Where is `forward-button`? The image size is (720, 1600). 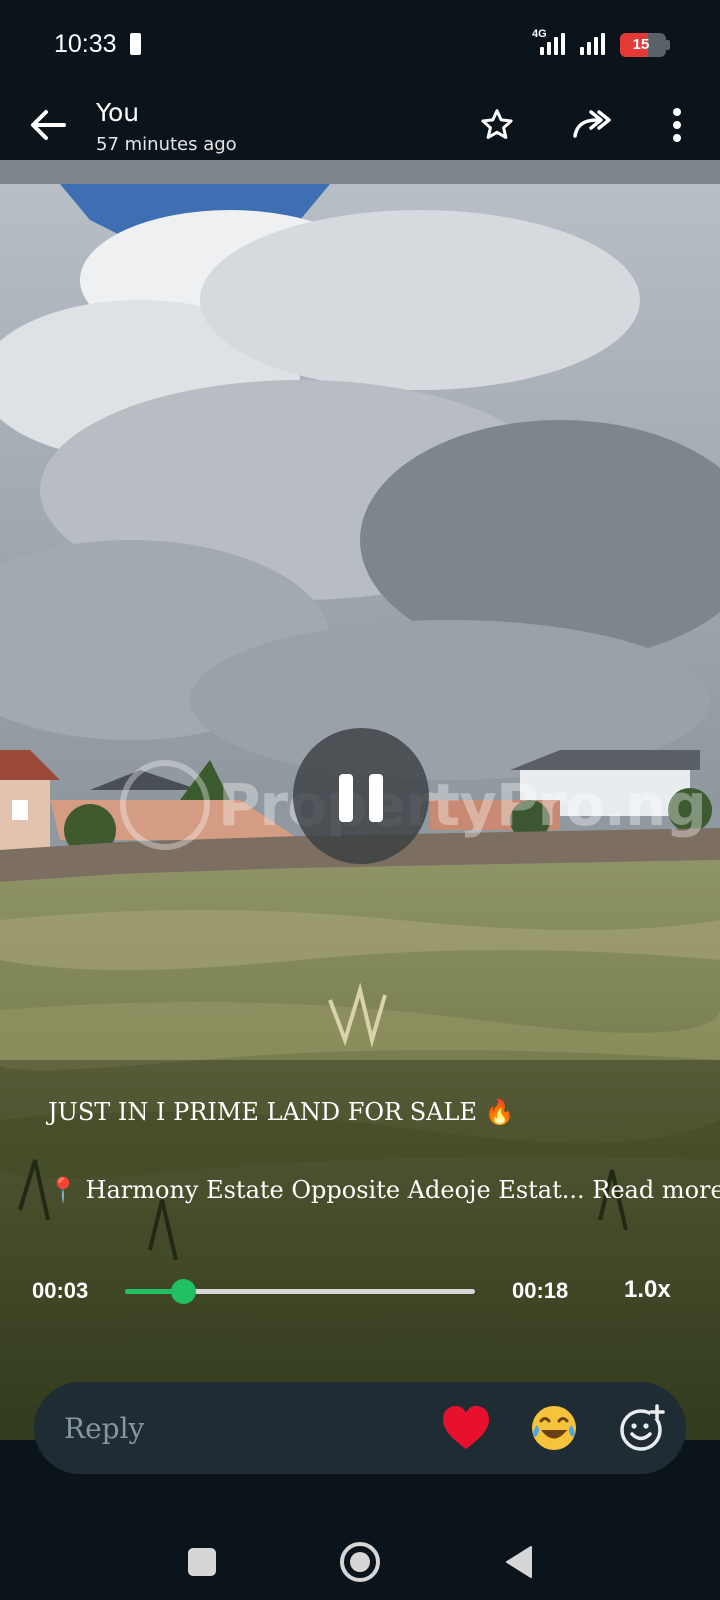 forward-button is located at coordinates (591, 125).